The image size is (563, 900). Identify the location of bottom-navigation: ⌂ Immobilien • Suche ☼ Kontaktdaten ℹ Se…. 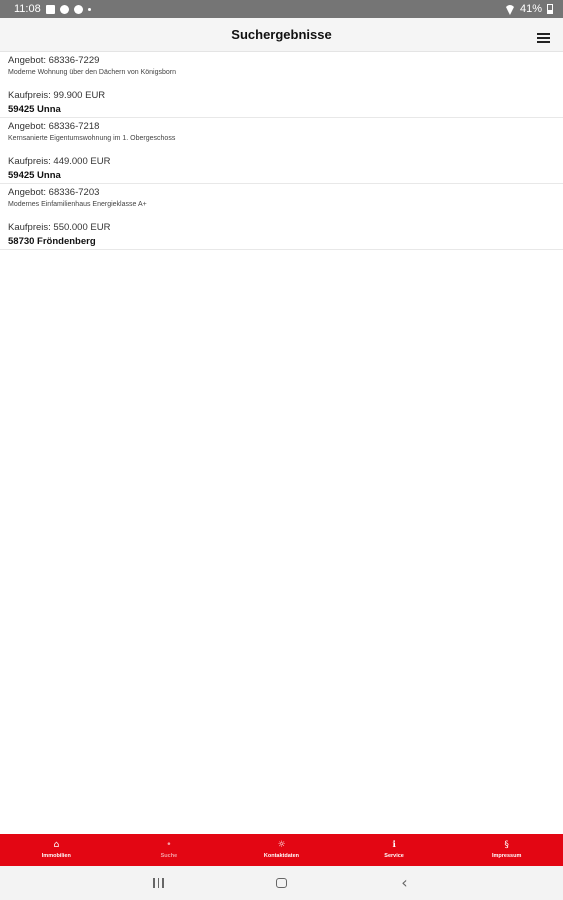
(281, 850).